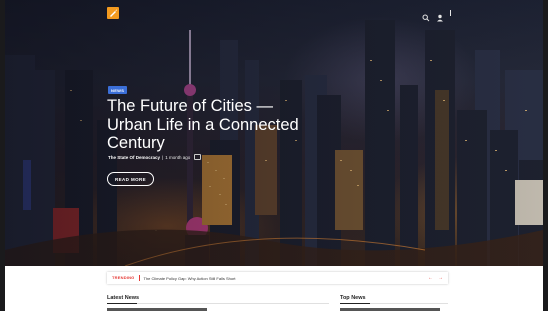 This screenshot has width=548, height=311. What do you see at coordinates (198, 157) in the screenshot?
I see `camera-icon` at bounding box center [198, 157].